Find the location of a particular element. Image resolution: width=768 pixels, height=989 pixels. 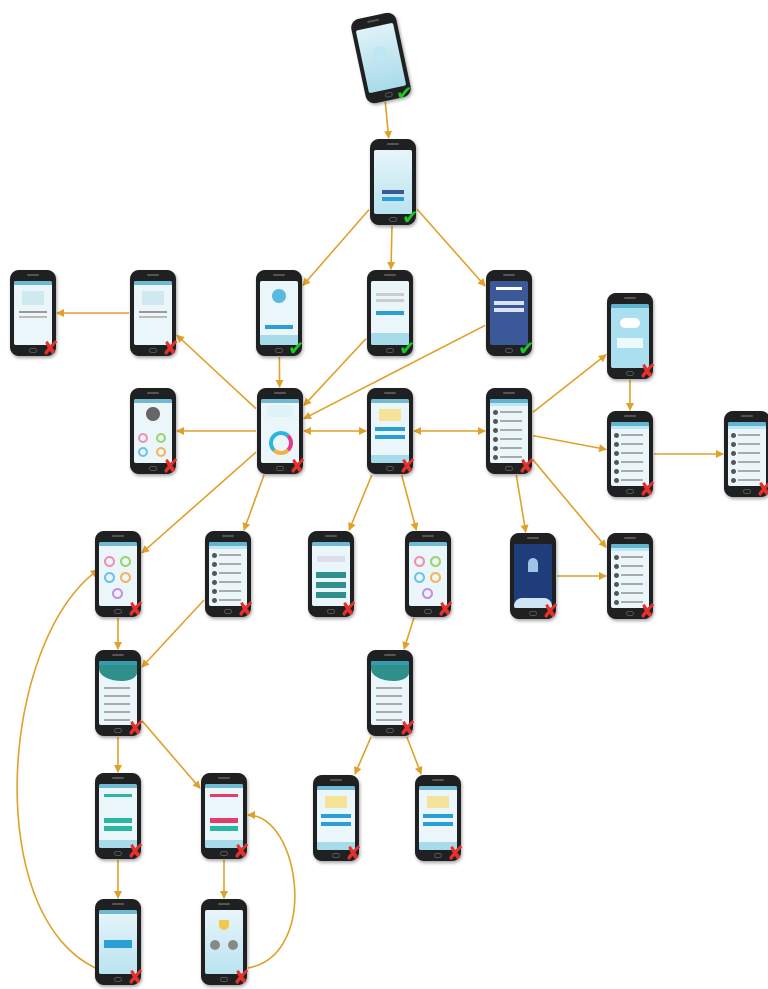

edge-result-a-to-category-grid is located at coordinates (58, 770).